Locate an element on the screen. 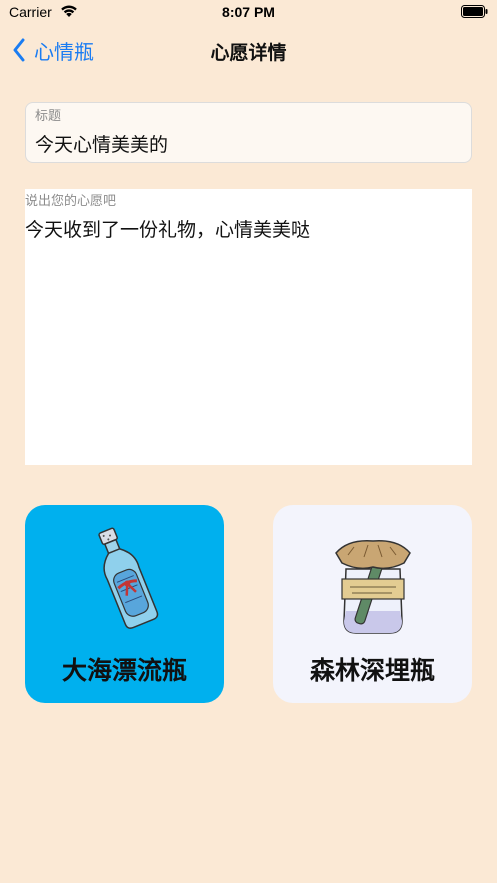 Image resolution: width=497 pixels, height=883 pixels. message-bottle-icon is located at coordinates (127, 578).